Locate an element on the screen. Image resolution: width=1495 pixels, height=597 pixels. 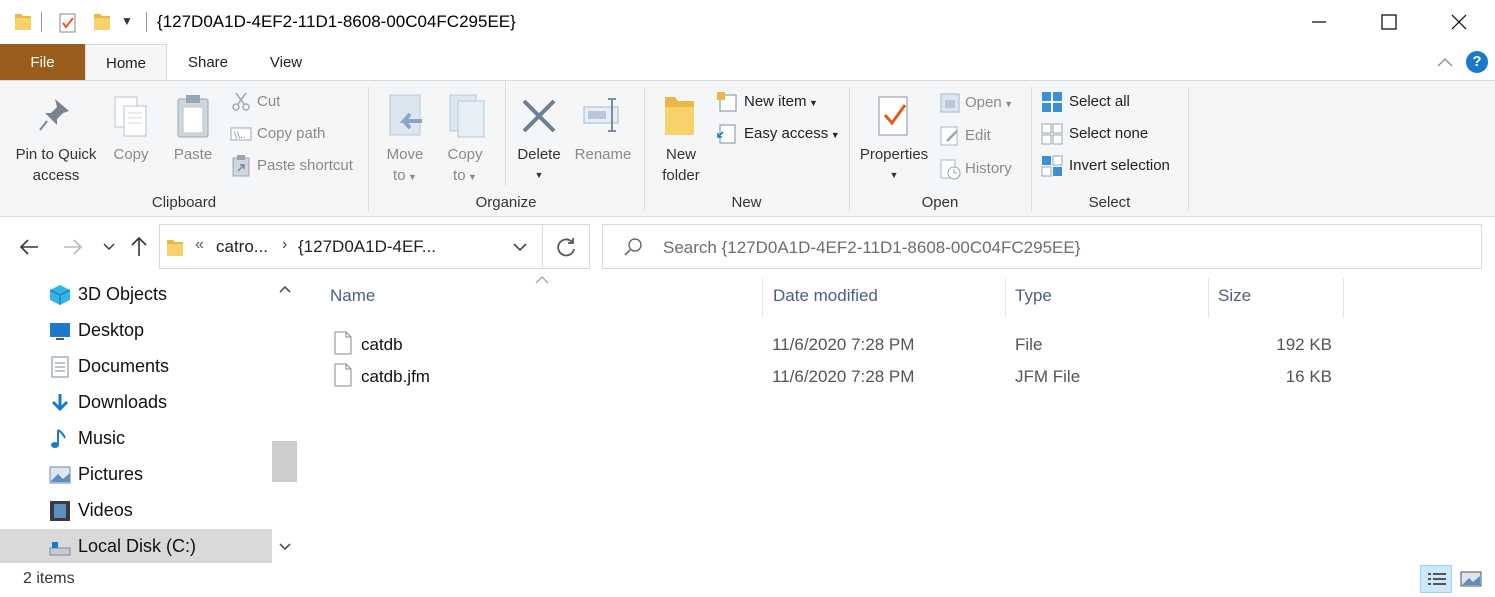
history-button: History is located at coordinates (981, 169).